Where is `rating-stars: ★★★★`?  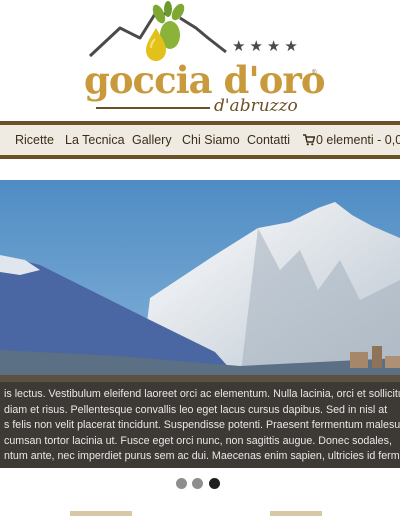
rating-stars: ★★★★ is located at coordinates (267, 46).